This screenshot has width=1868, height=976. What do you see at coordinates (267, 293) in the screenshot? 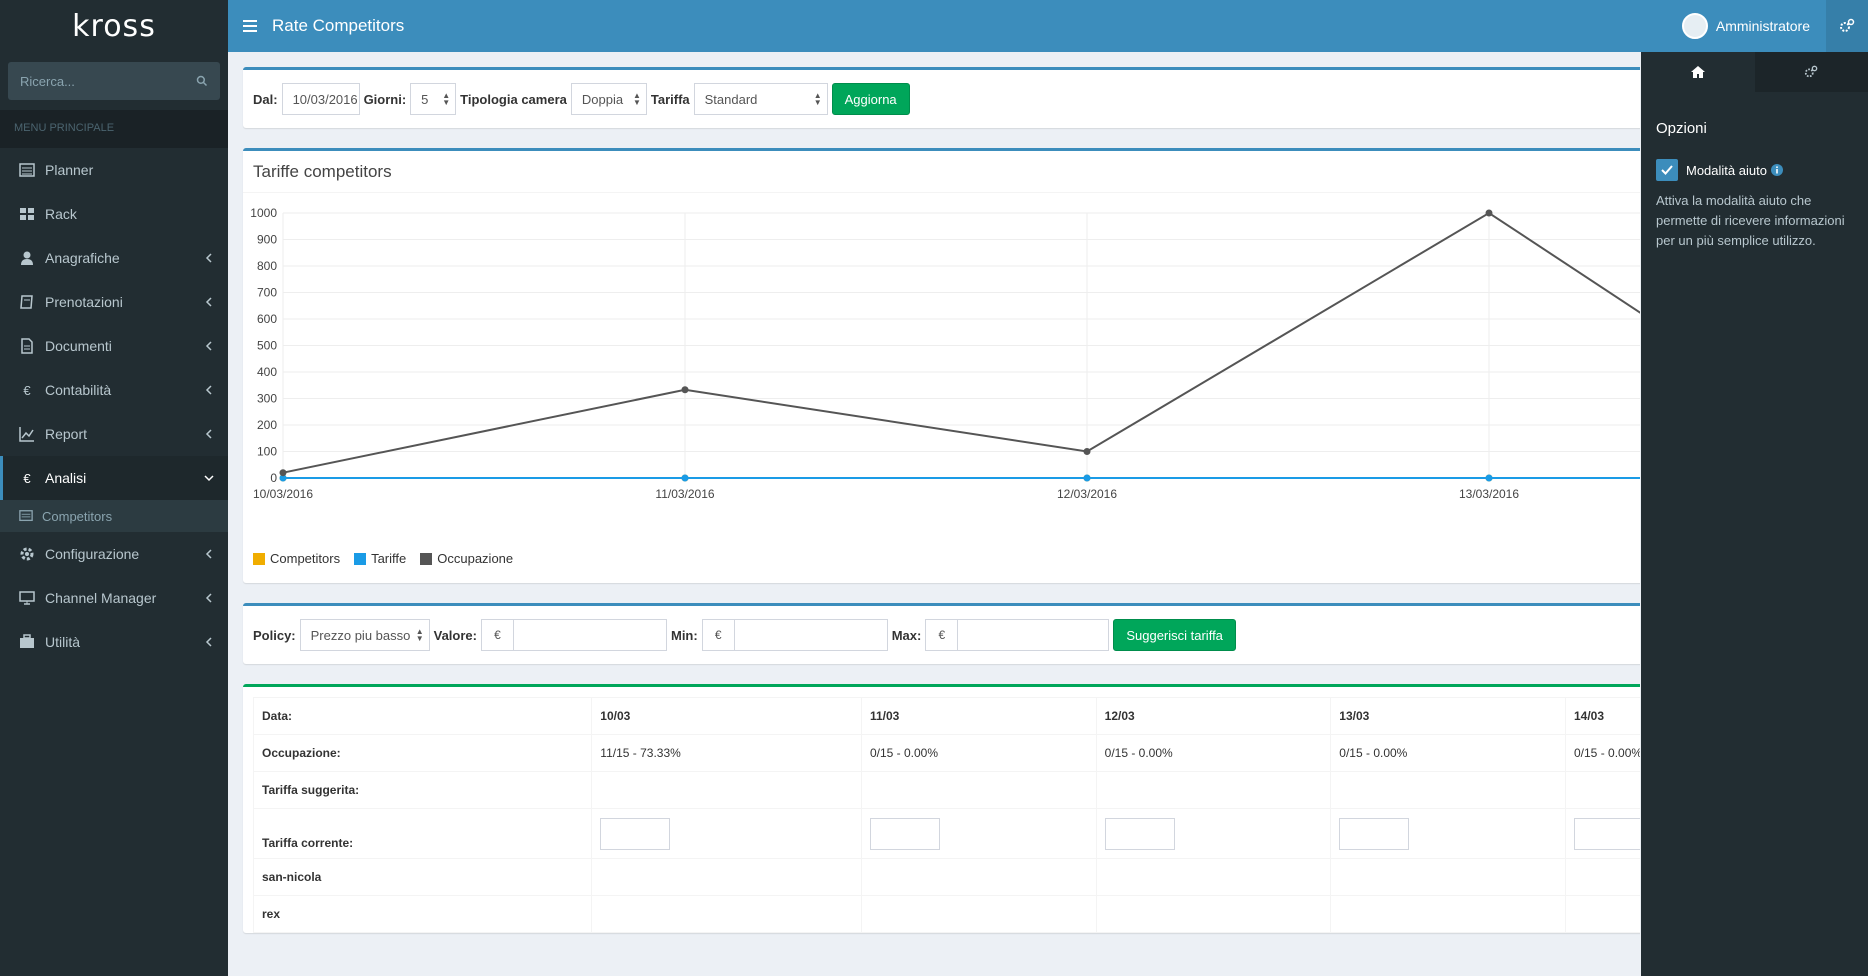
I see `y-tick-label: 700` at bounding box center [267, 293].